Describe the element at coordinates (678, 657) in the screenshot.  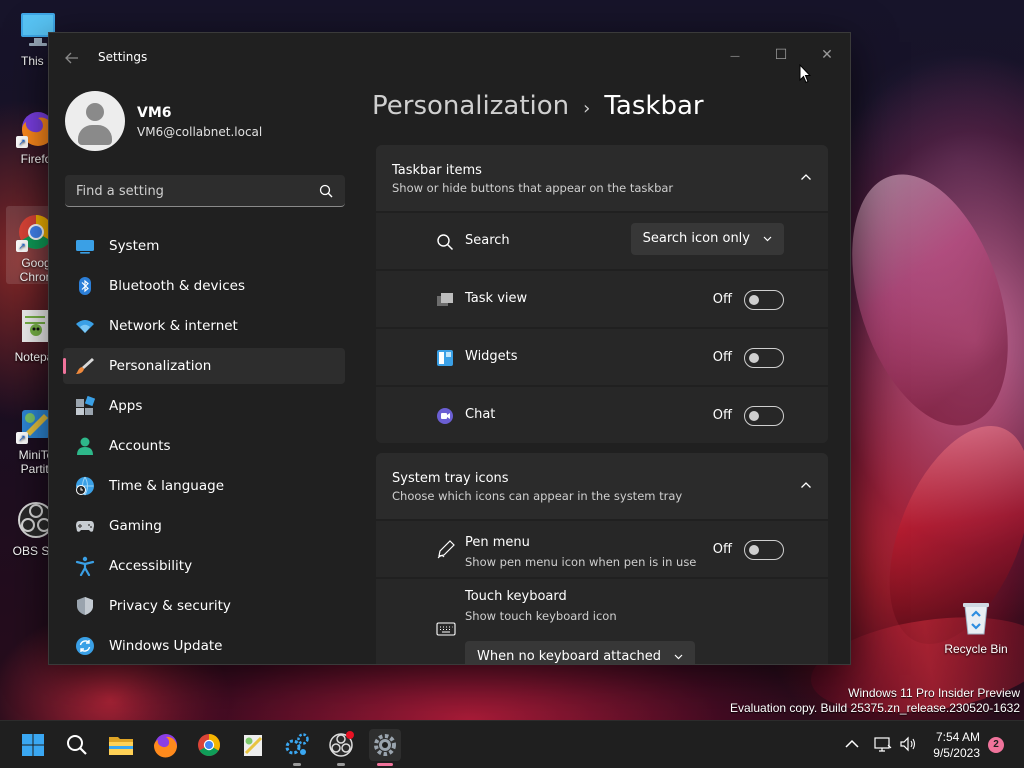
I see `chevron-down-icon` at that location.